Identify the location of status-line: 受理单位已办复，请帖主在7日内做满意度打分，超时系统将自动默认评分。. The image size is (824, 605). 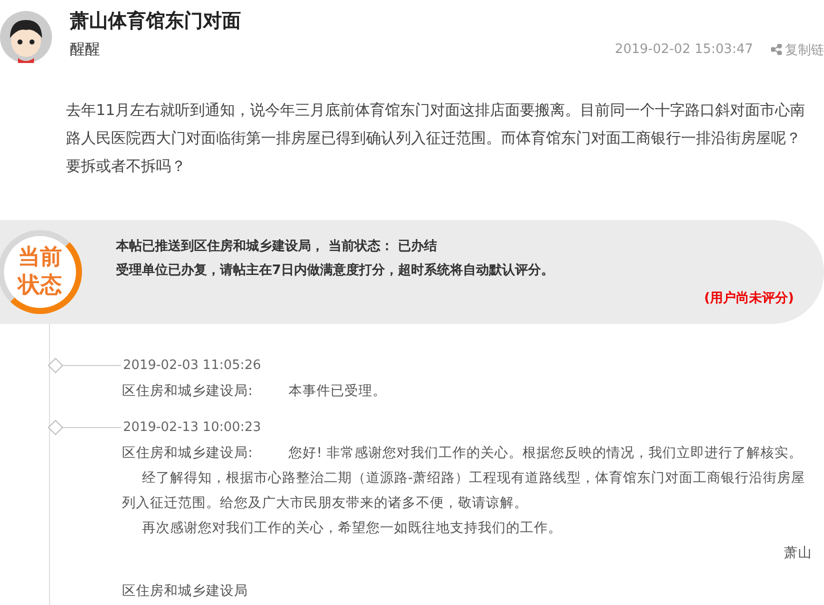
(336, 270).